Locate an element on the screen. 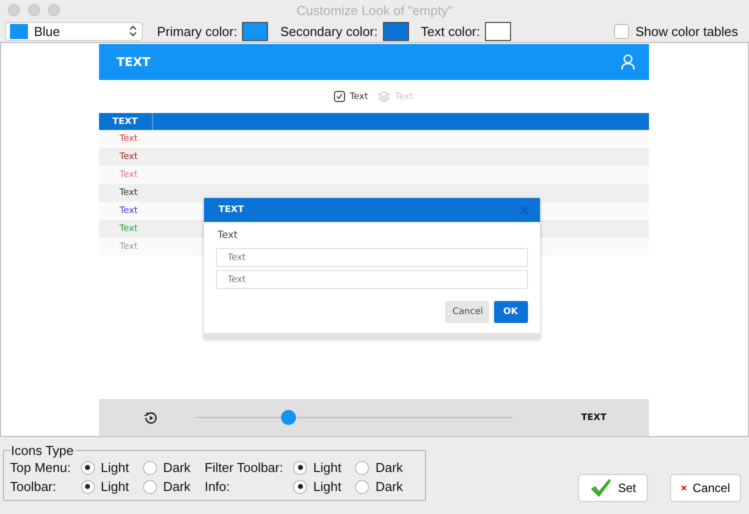  dialog-title: TEXT is located at coordinates (231, 210).